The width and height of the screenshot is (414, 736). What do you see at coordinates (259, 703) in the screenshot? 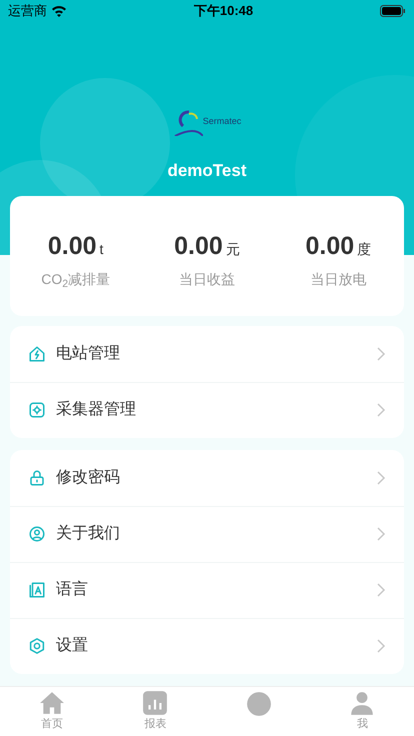
I see `circle-icon` at bounding box center [259, 703].